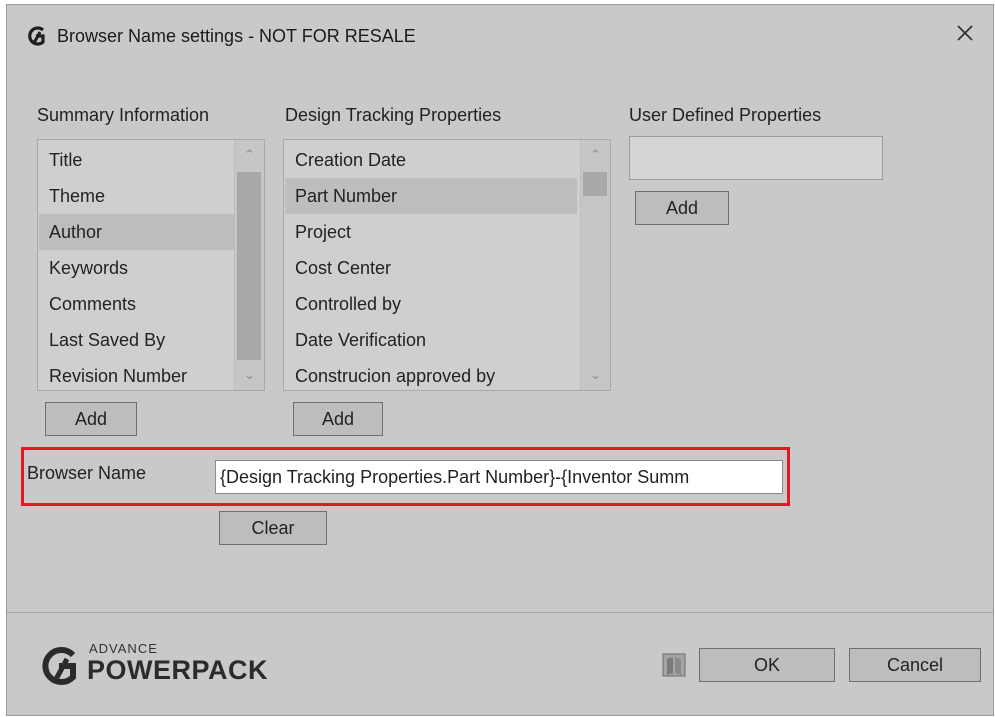  What do you see at coordinates (178, 670) in the screenshot?
I see `brand-powerpack-text: POWERPACK` at bounding box center [178, 670].